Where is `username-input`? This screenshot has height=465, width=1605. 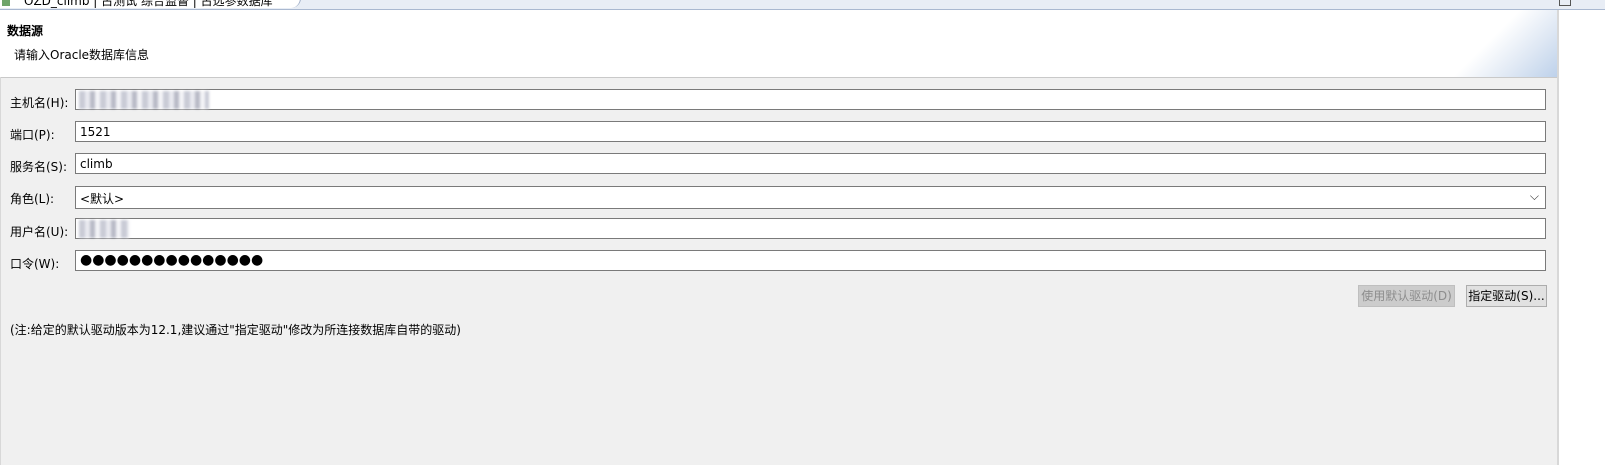 username-input is located at coordinates (810, 228).